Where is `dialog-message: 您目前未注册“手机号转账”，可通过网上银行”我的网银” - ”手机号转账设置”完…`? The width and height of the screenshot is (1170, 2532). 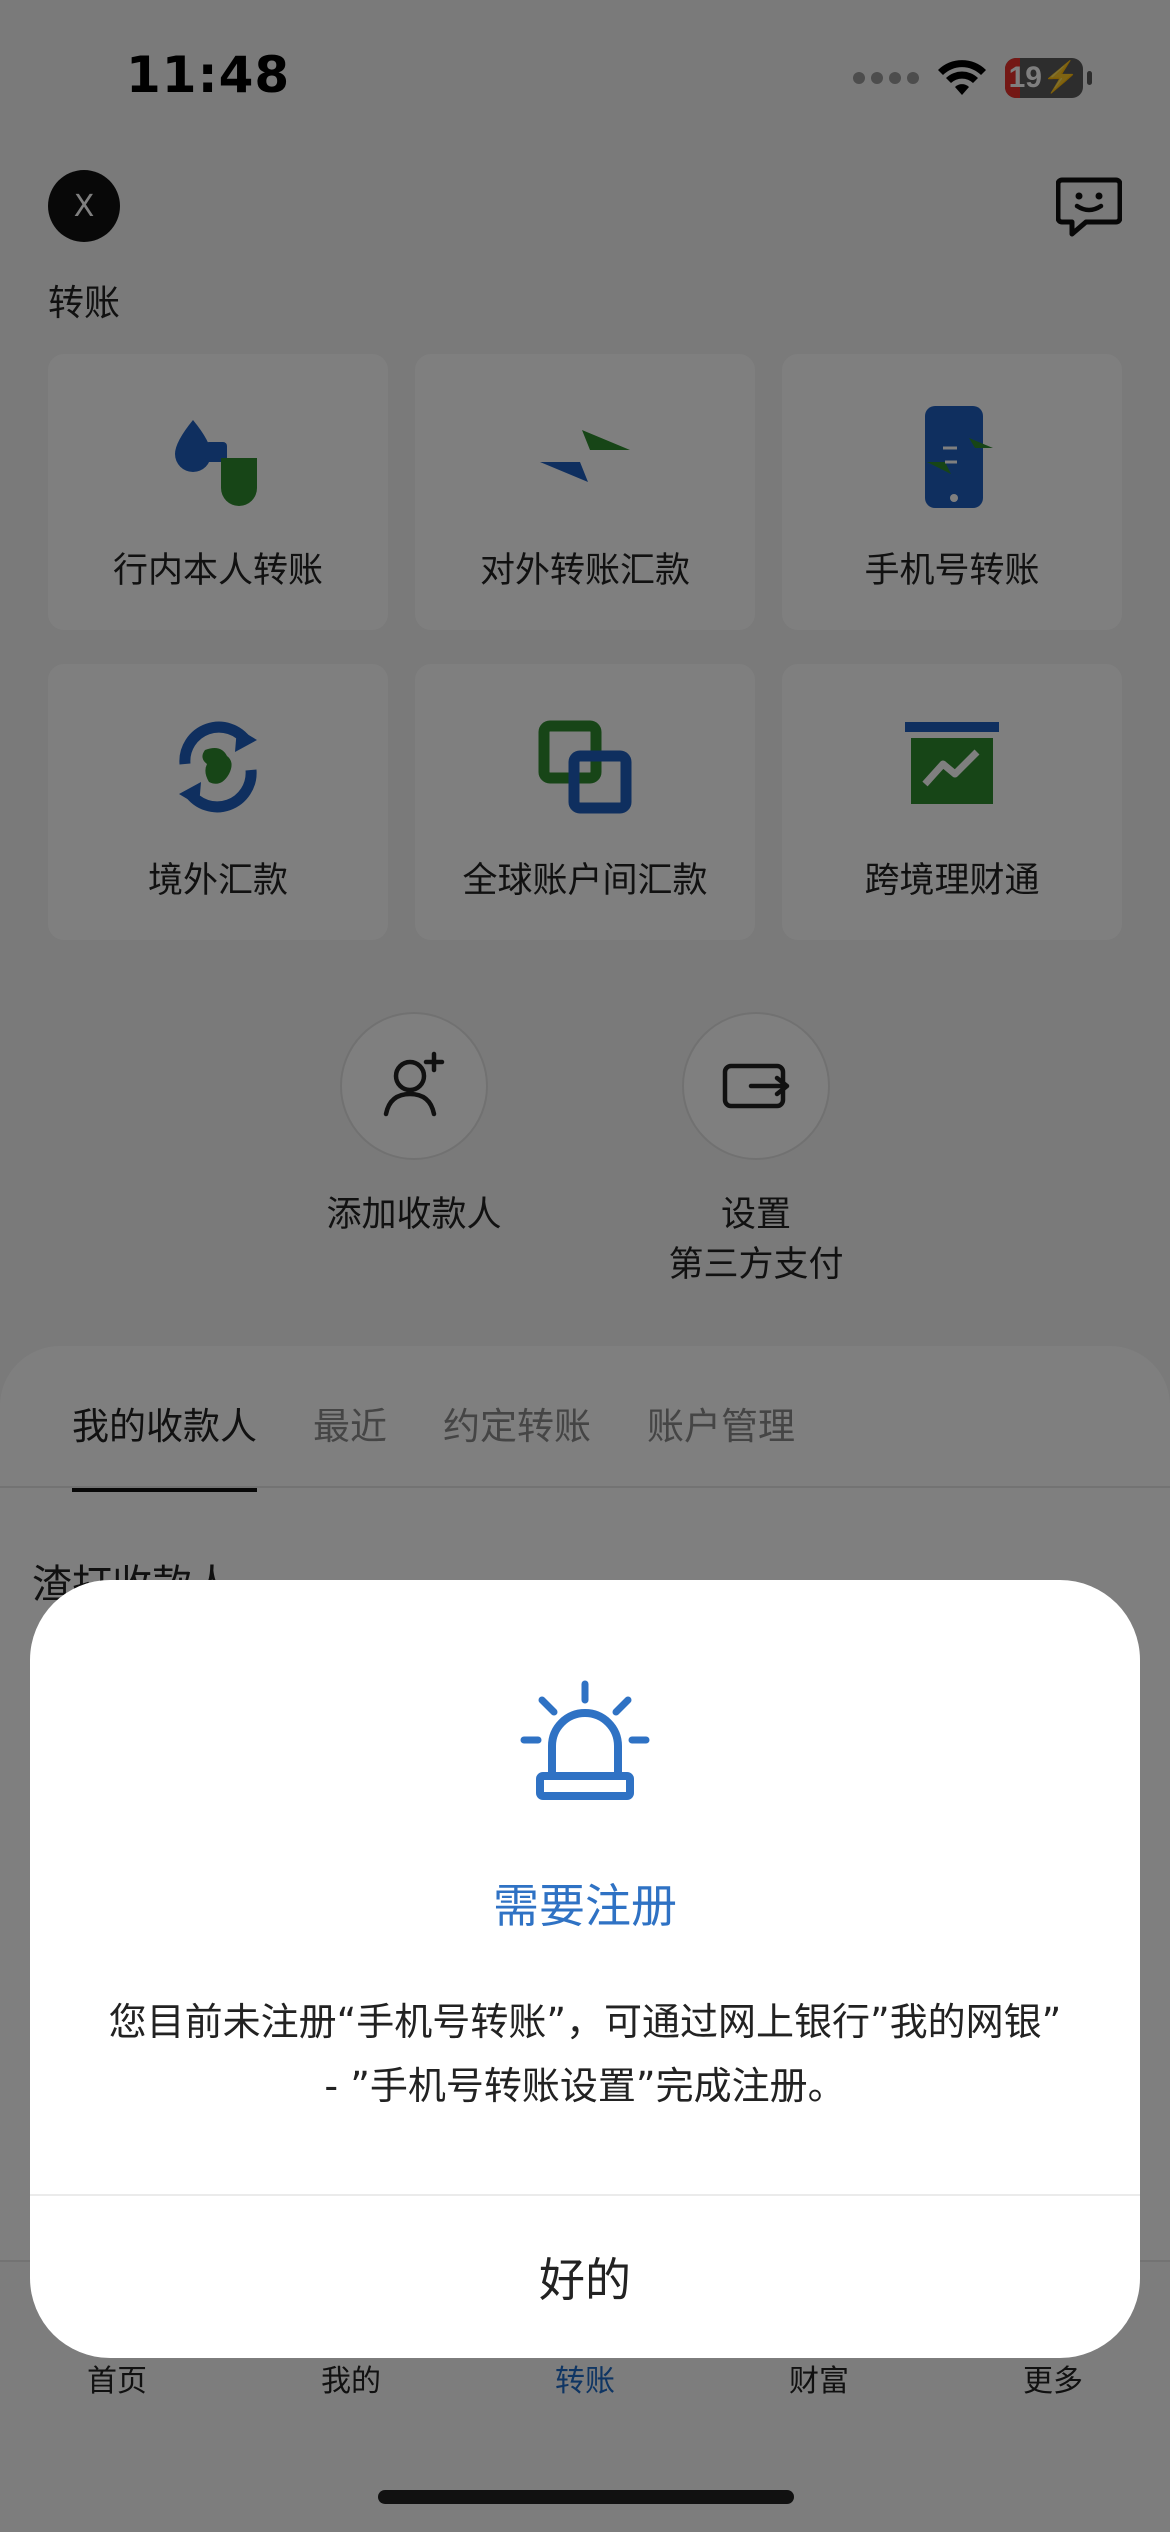 dialog-message: 您目前未注册“手机号转账”，可通过网上银行”我的网银” - ”手机号转账设置”完… is located at coordinates (585, 2054).